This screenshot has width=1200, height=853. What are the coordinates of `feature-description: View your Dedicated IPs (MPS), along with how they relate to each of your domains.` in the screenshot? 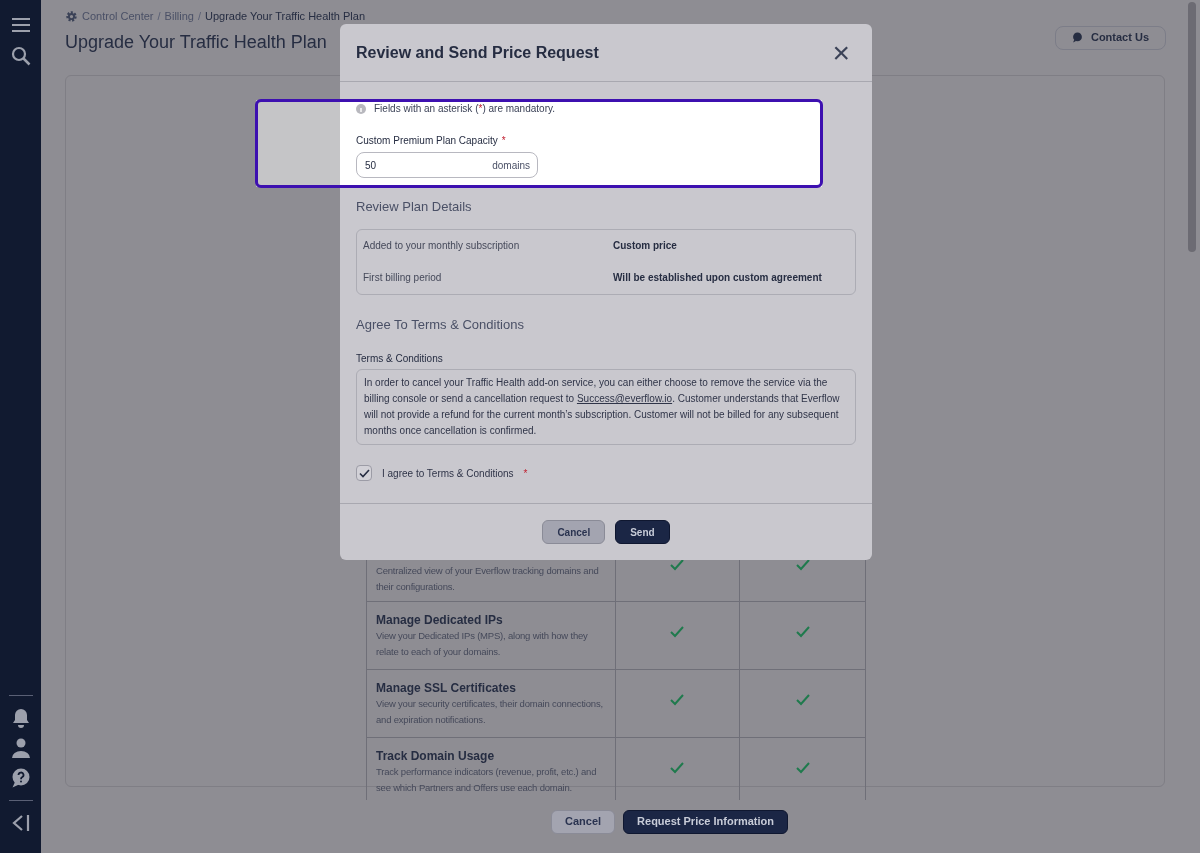 It's located at (482, 644).